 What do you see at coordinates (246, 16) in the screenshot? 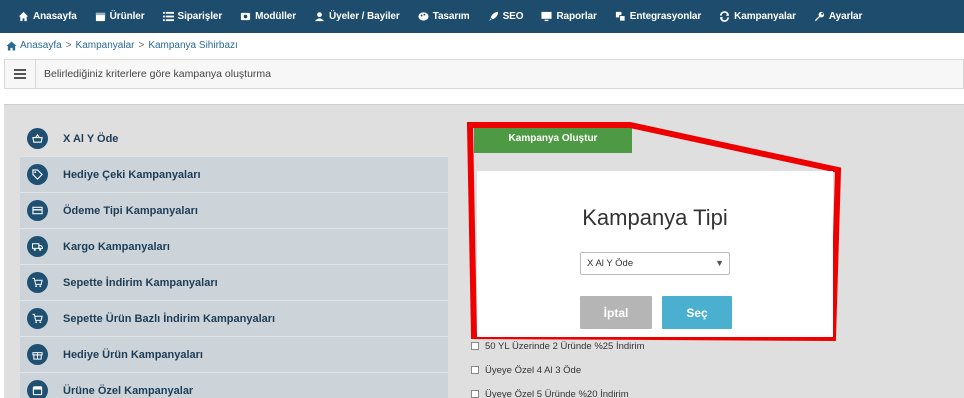
I see `modules-icon` at bounding box center [246, 16].